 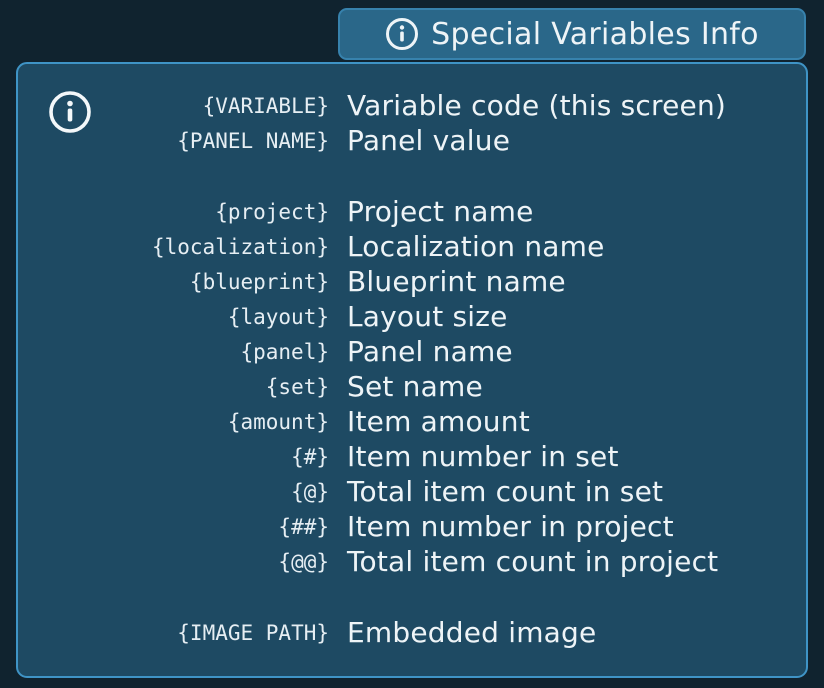 I want to click on variable-code: {@}, so click(x=310, y=491).